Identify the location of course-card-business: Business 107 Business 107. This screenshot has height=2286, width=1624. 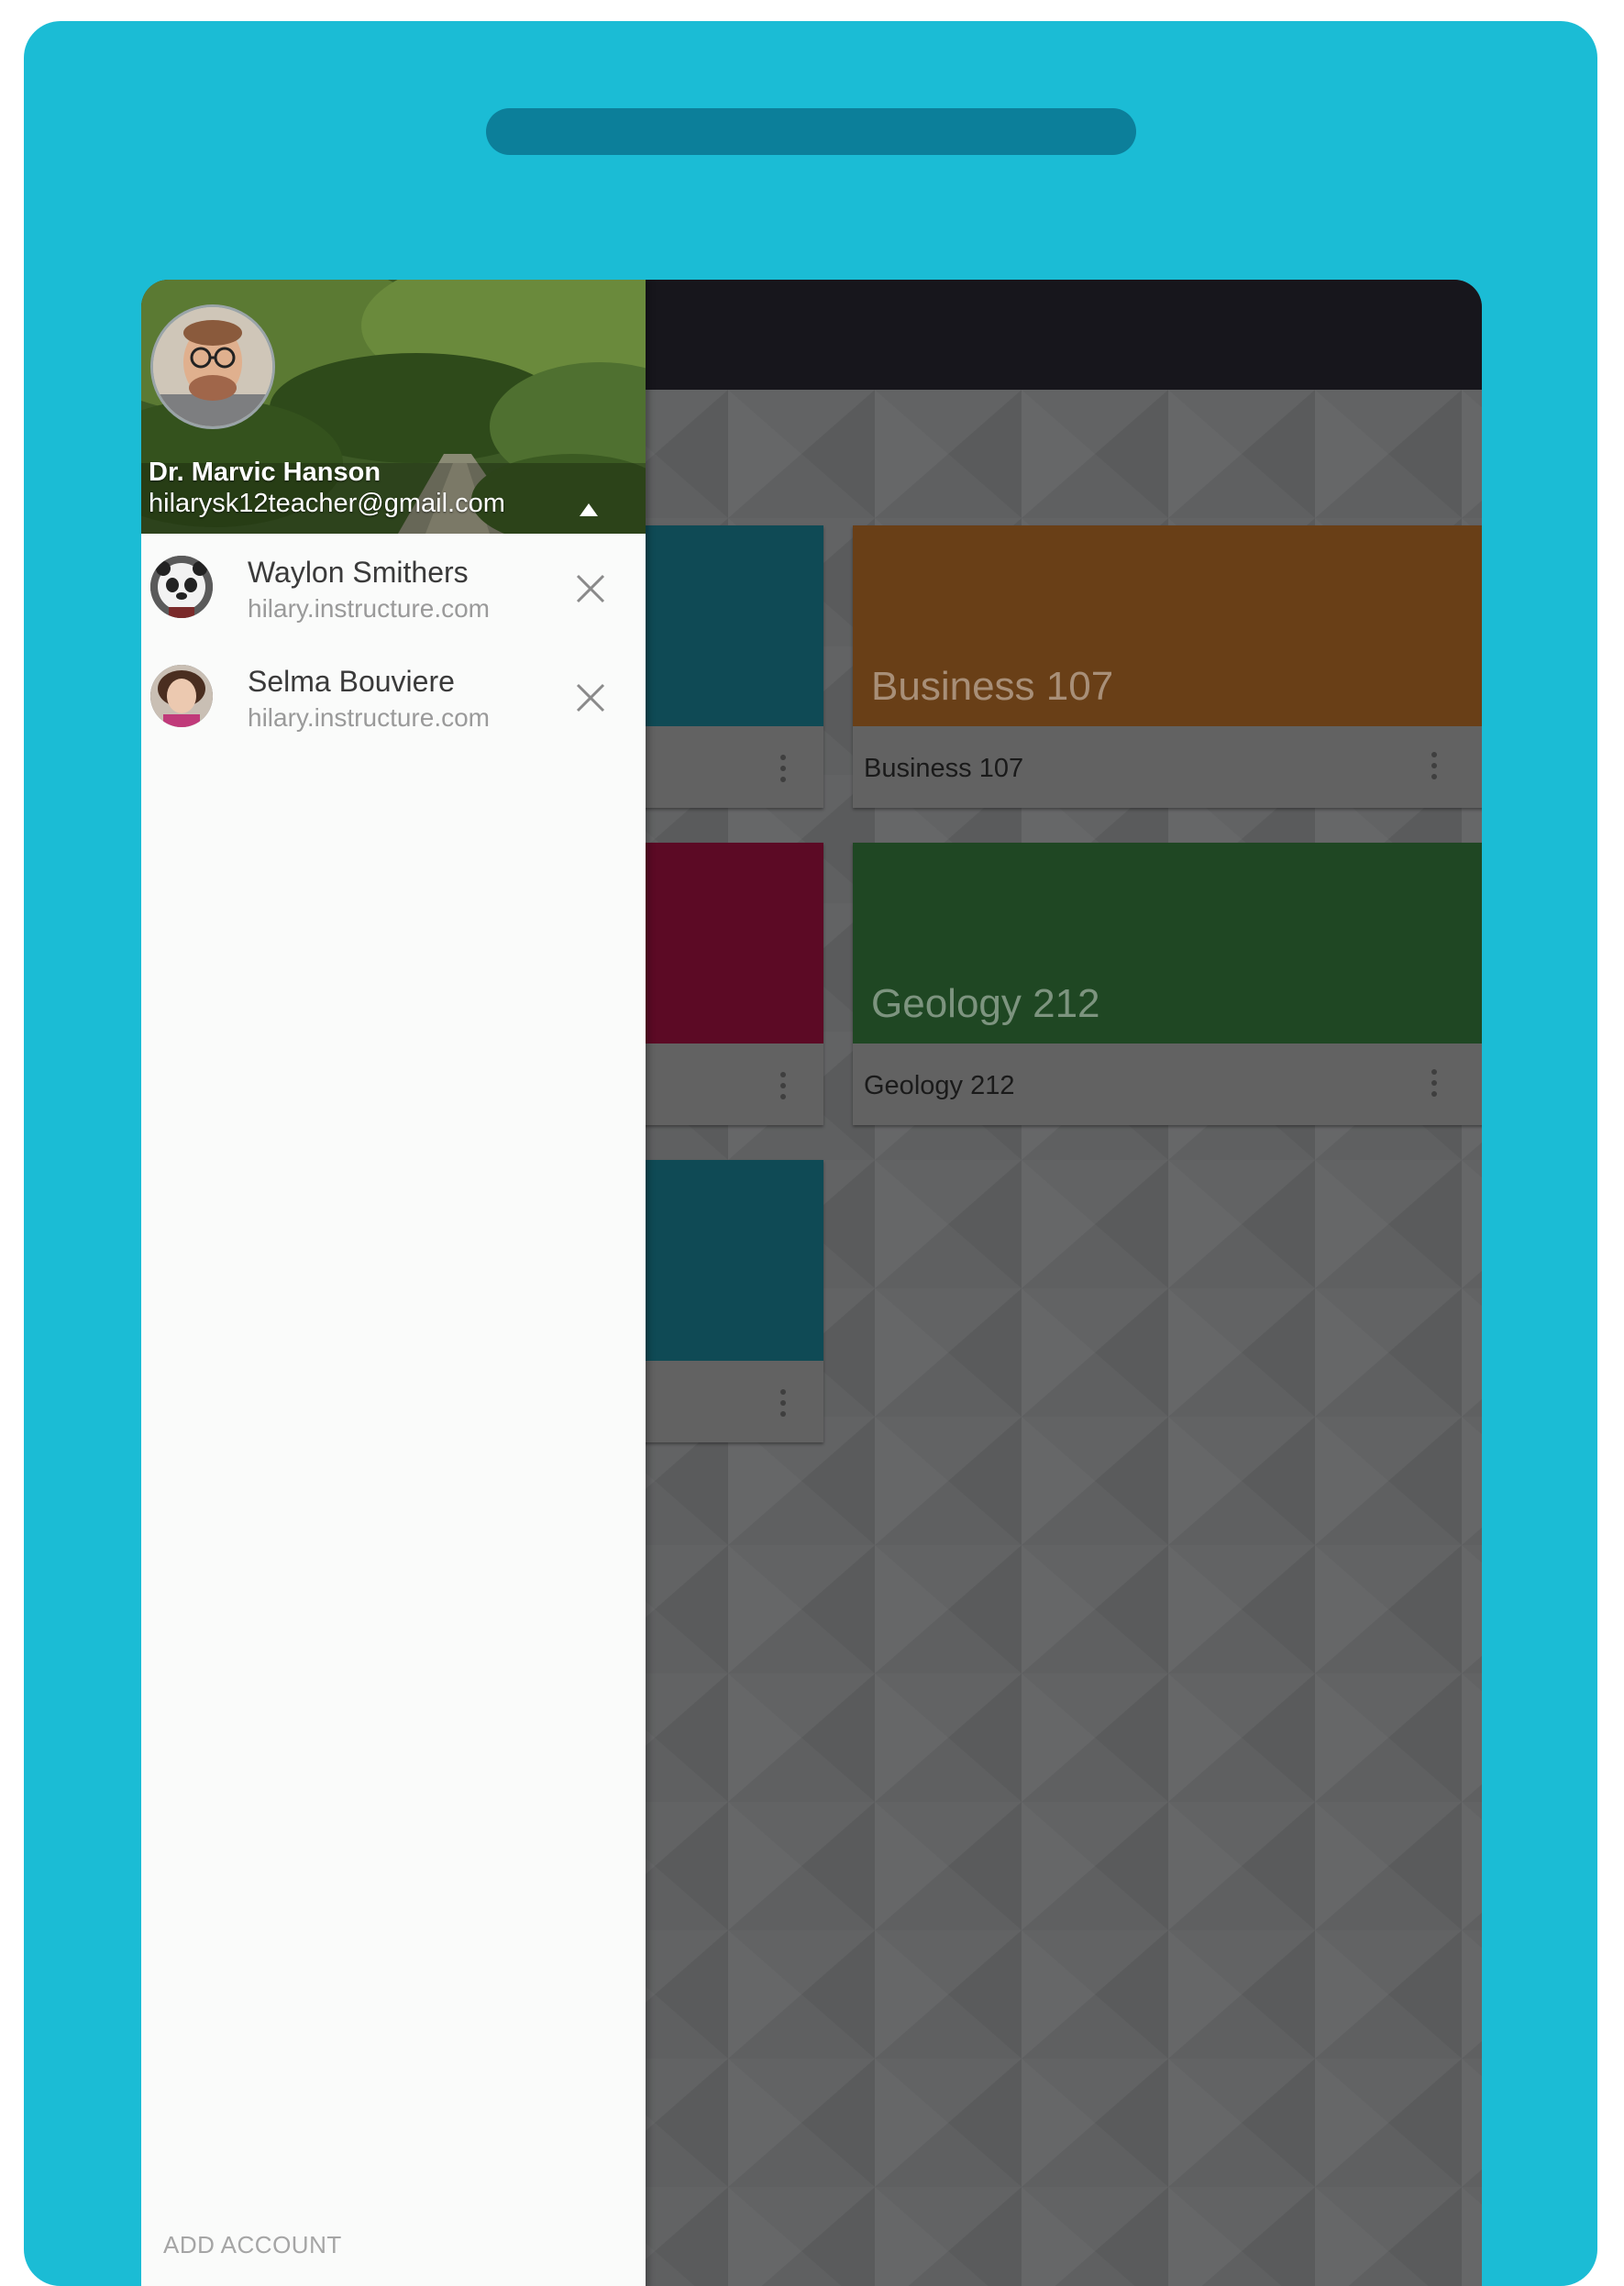
(1167, 667).